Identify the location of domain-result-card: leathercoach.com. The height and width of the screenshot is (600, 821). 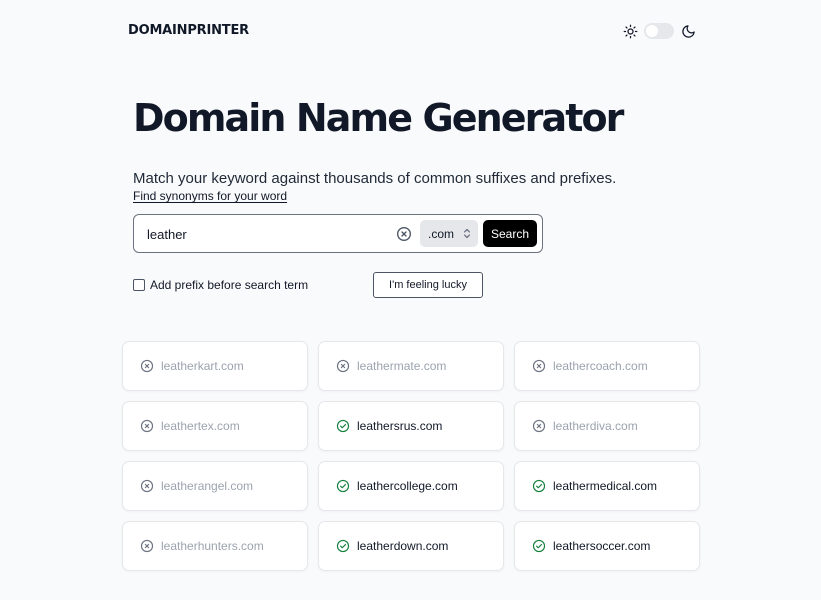
(607, 366).